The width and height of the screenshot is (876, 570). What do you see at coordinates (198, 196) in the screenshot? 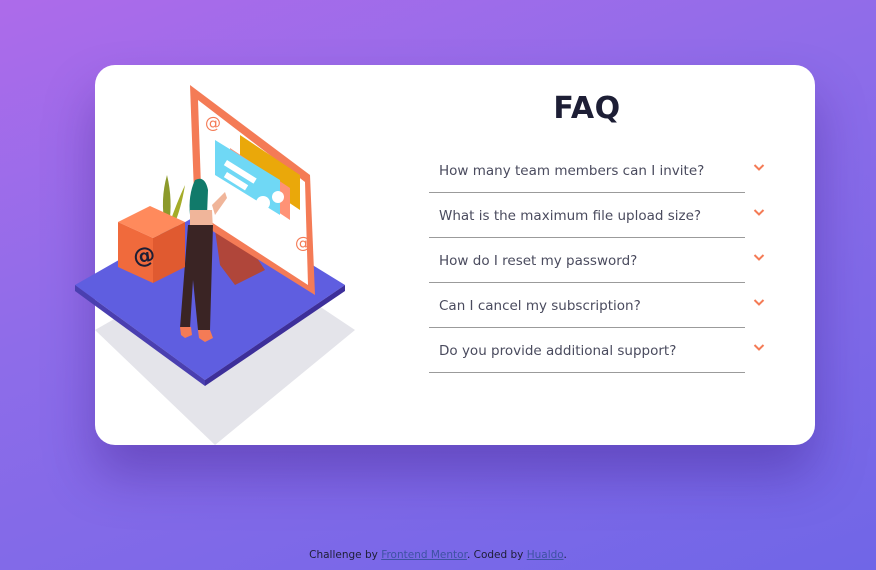
I see `woman-hair` at bounding box center [198, 196].